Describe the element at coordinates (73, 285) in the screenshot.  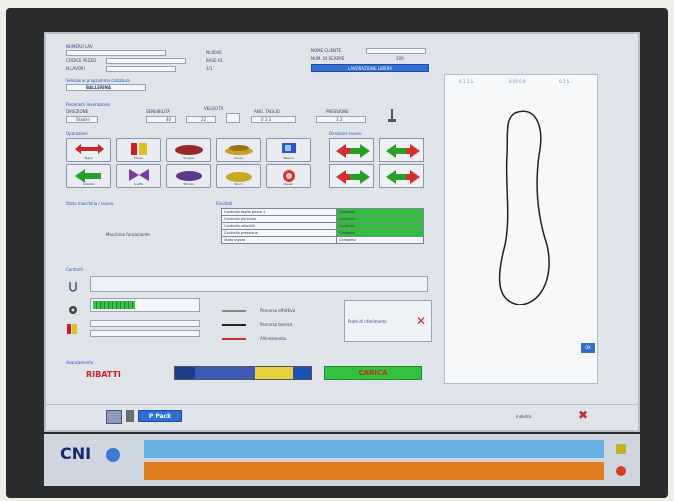
I see `probe-icon` at that location.